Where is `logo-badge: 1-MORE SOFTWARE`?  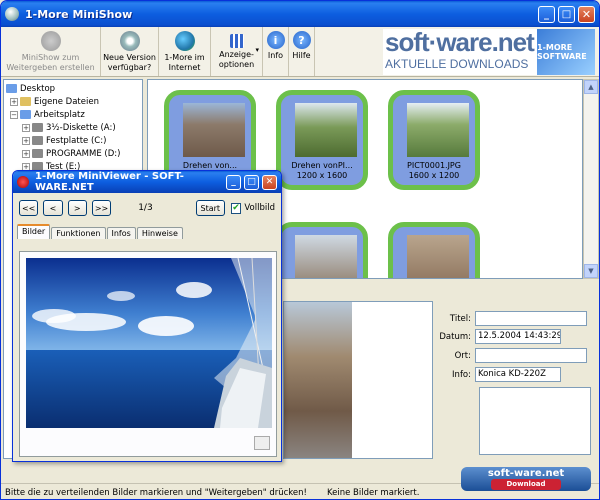 logo-badge: 1-MORE SOFTWARE is located at coordinates (566, 52).